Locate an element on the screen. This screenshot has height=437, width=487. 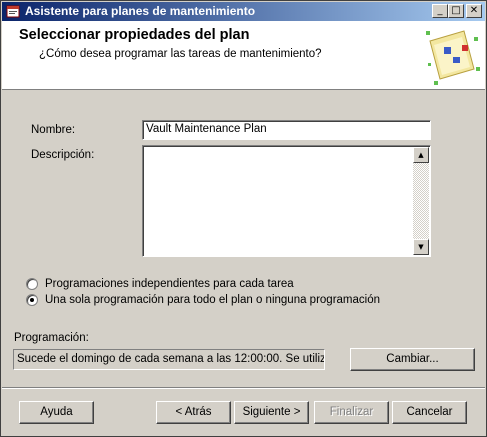
next-button: Siguiente > is located at coordinates (271, 412).